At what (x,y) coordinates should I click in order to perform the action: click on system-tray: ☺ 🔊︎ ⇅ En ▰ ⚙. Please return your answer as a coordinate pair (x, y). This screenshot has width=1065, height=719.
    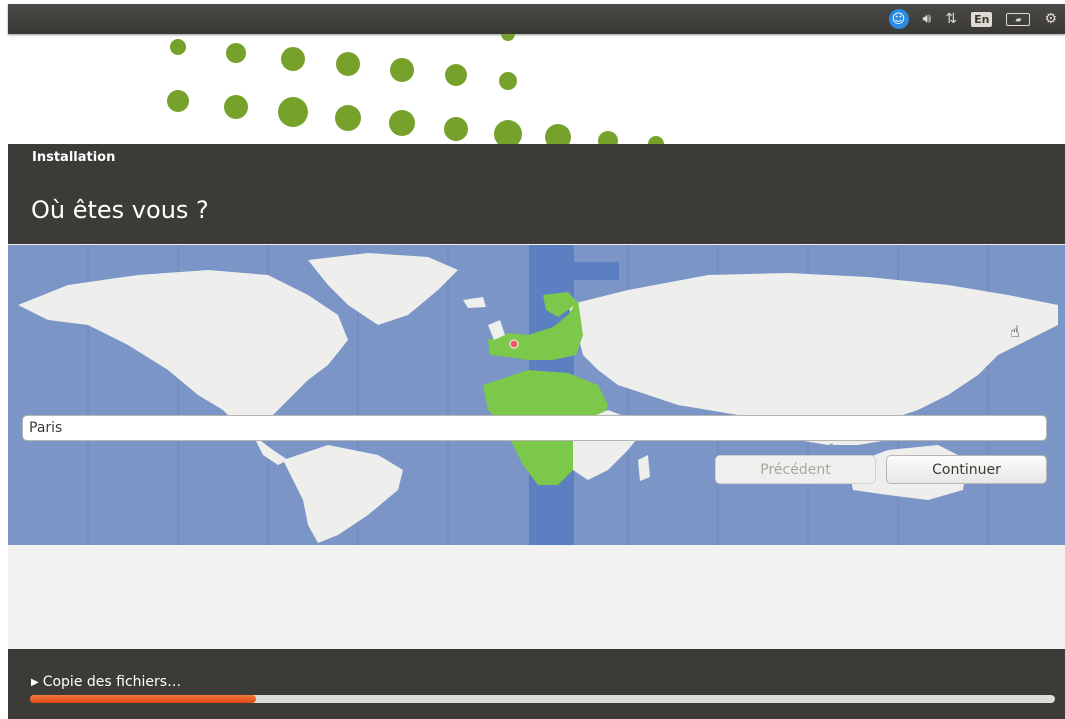
    Looking at the image, I should click on (976, 19).